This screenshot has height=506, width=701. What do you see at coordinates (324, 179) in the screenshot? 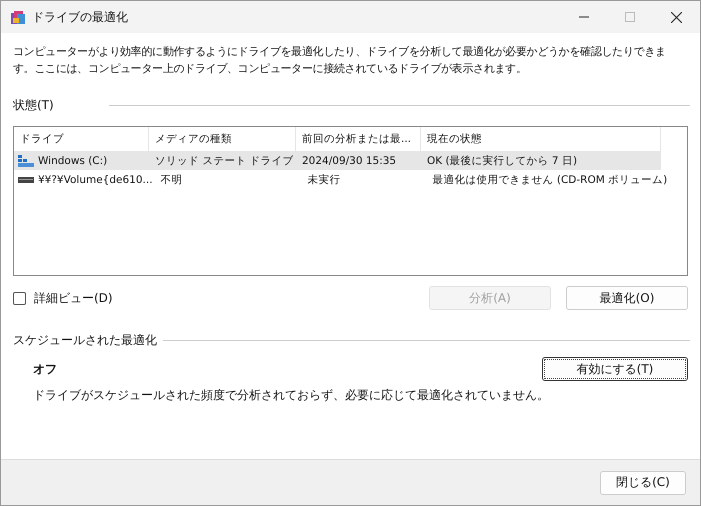
I see `table-cell-text: 未実行` at bounding box center [324, 179].